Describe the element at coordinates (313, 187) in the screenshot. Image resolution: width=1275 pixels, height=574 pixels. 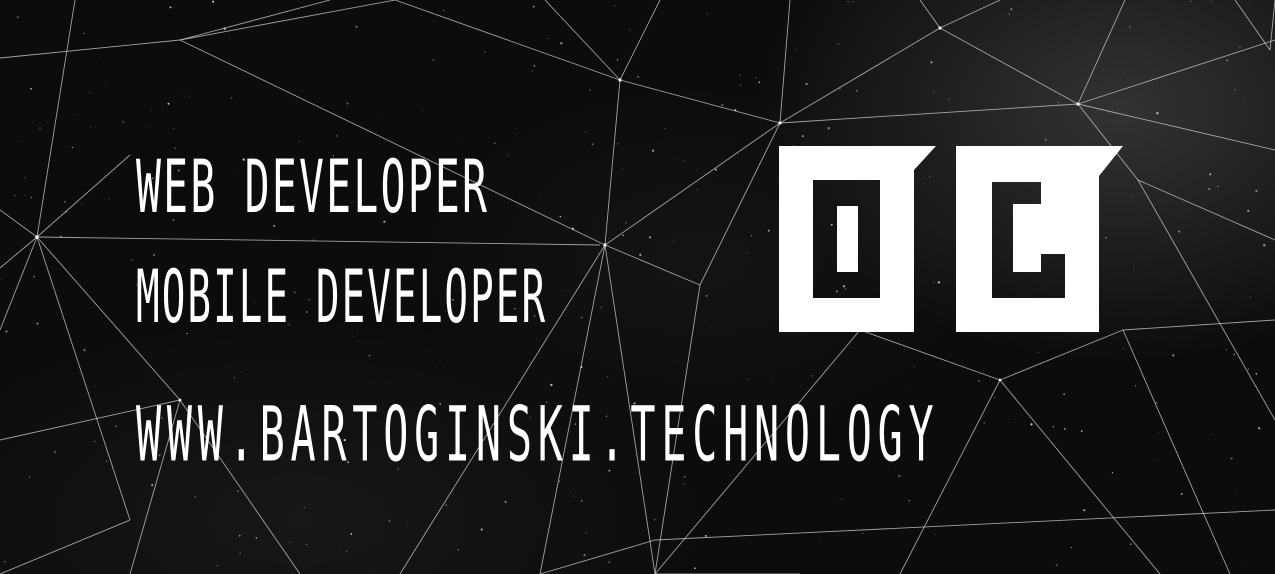
I see `headline-web-developer: WEB DEVELOPER` at that location.